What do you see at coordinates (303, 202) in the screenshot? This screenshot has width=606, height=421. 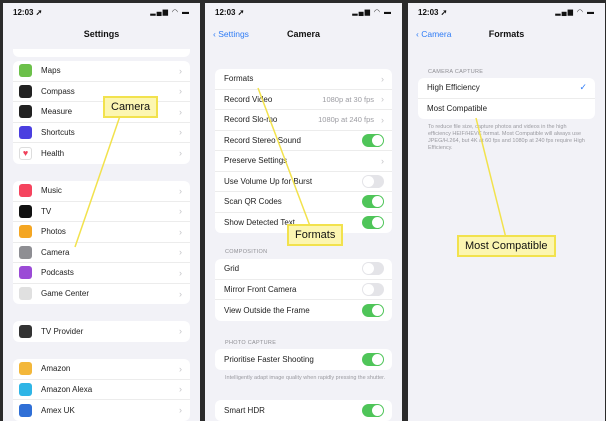 I see `camera-setting-scan-qr-codes: Scan QR Codes` at bounding box center [303, 202].